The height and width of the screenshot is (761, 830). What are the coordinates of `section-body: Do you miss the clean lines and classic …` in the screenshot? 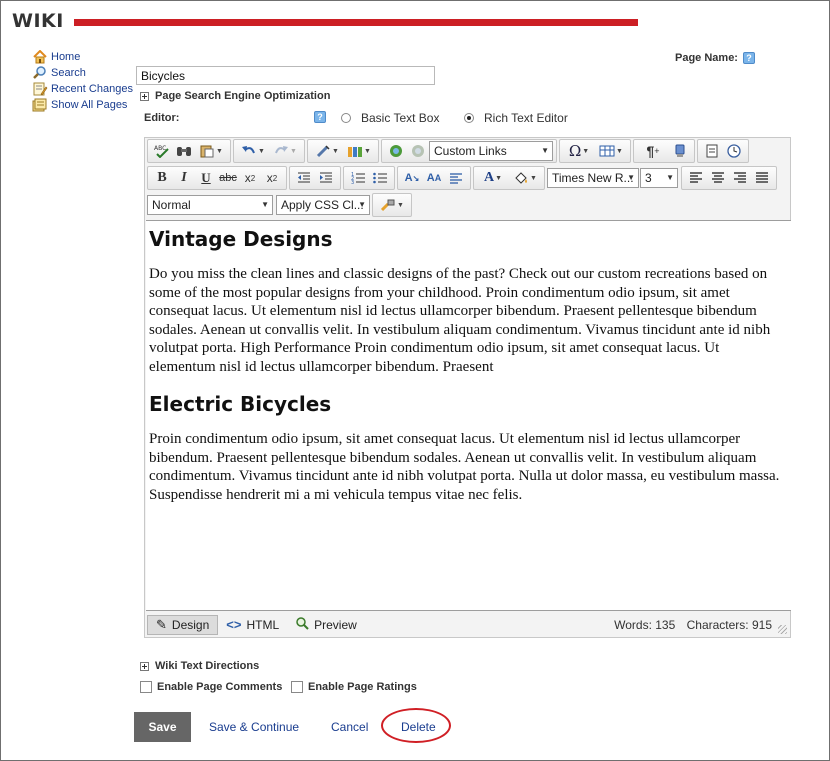 It's located at (460, 320).